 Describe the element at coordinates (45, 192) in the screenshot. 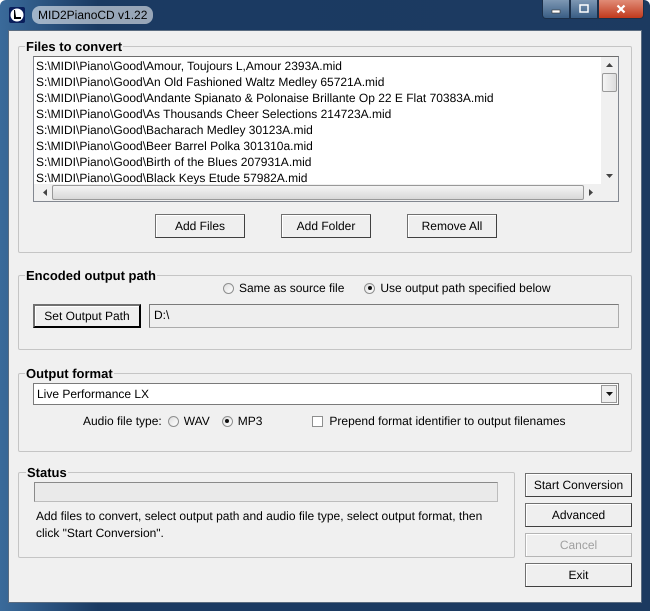

I see `scroll-left-icon` at that location.